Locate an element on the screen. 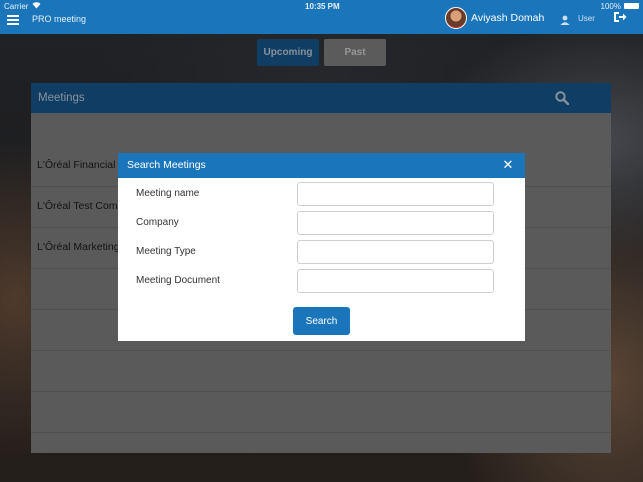 This screenshot has width=643, height=482. close-icon: ✕ is located at coordinates (508, 164).